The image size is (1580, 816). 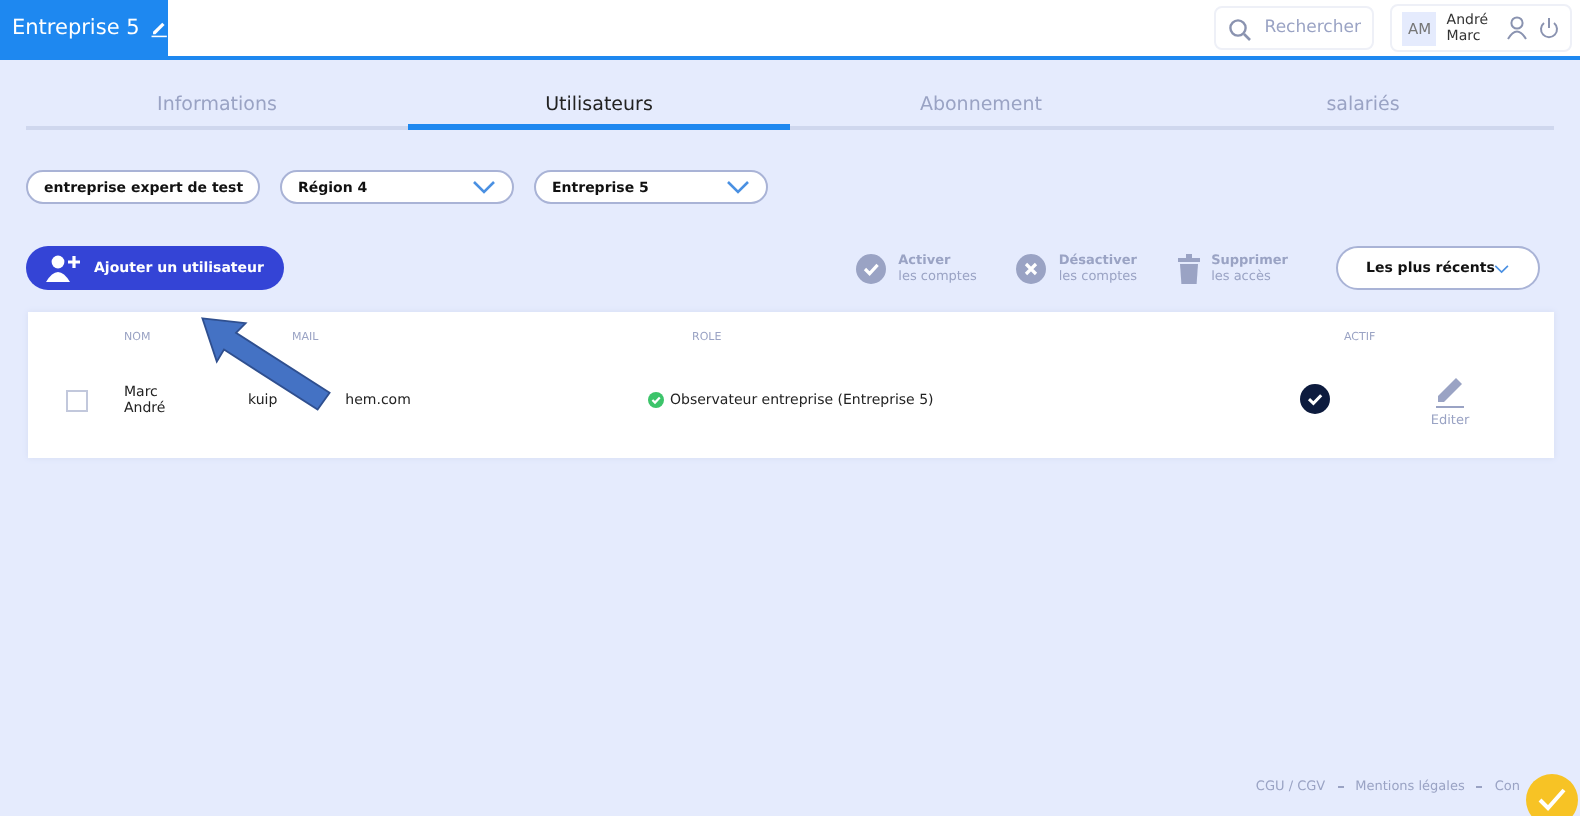 What do you see at coordinates (1450, 390) in the screenshot?
I see `pencil-icon` at bounding box center [1450, 390].